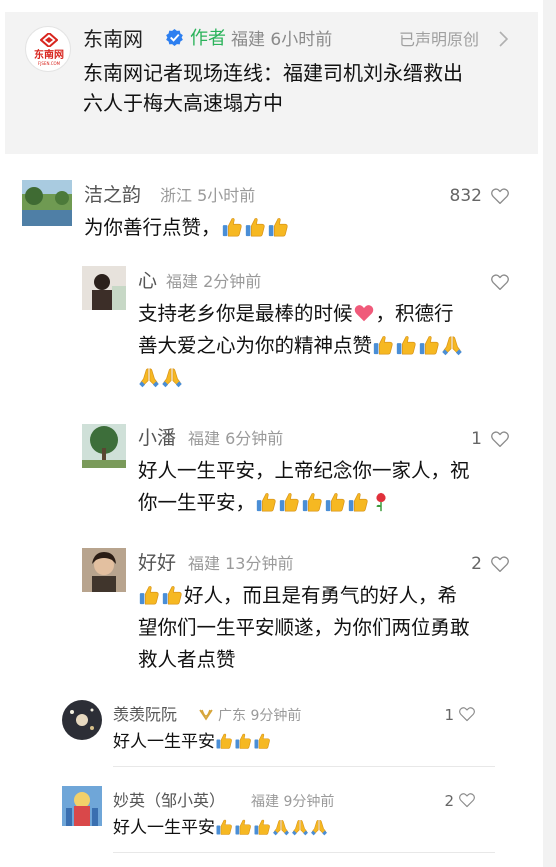 The height and width of the screenshot is (867, 556). I want to click on fan-badge-icon, so click(206, 715).